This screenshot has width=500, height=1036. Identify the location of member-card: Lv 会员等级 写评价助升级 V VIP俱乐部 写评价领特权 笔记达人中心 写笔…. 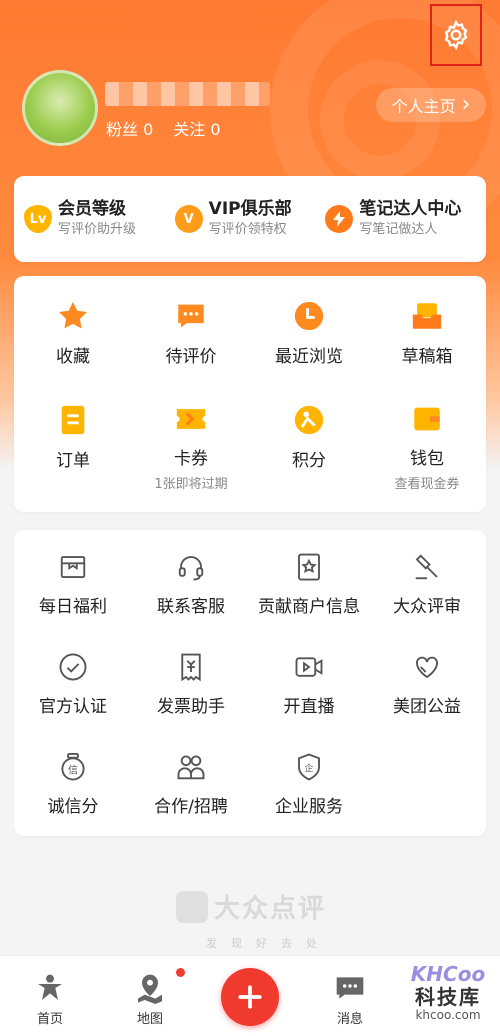
(250, 219).